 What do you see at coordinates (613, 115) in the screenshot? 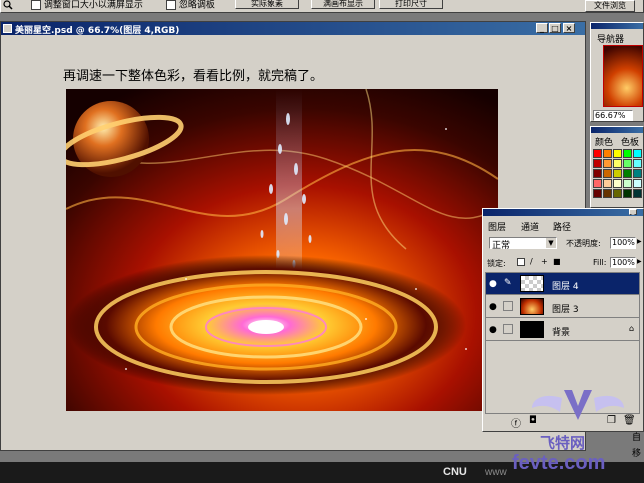
I see `navigator-zoom-field: 66.67%` at bounding box center [613, 115].